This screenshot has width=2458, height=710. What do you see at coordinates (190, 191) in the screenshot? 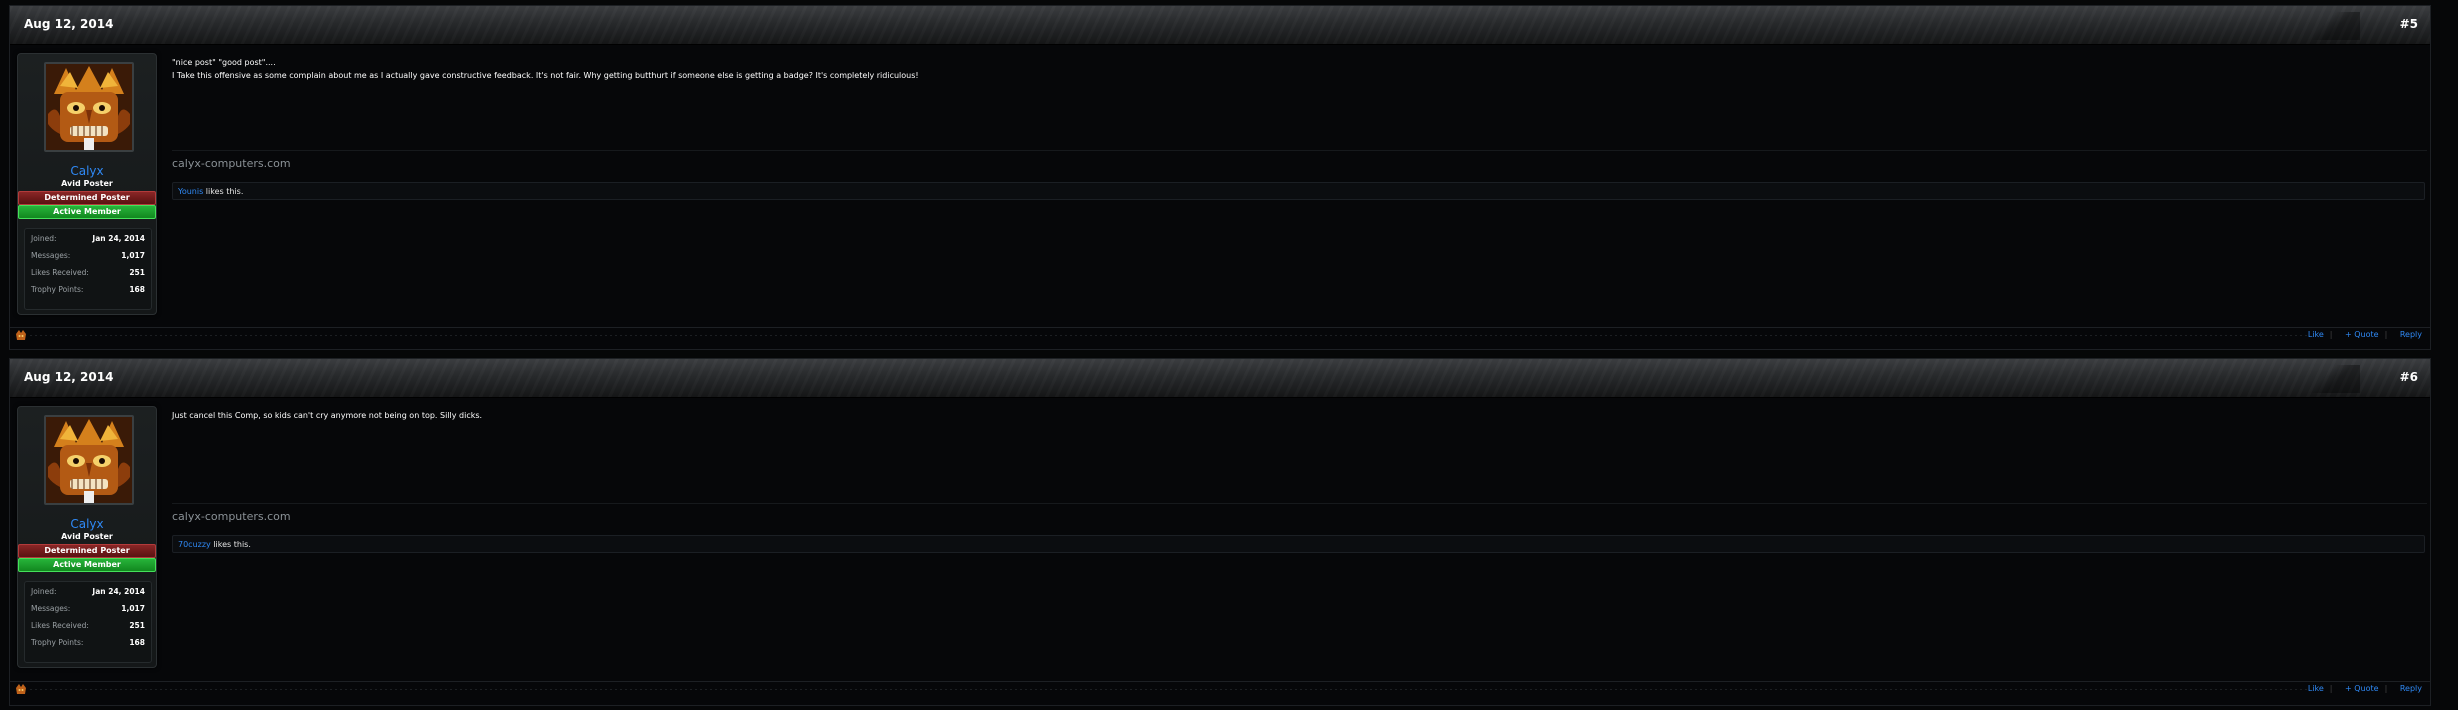
I see `liker-link: Younis` at bounding box center [190, 191].